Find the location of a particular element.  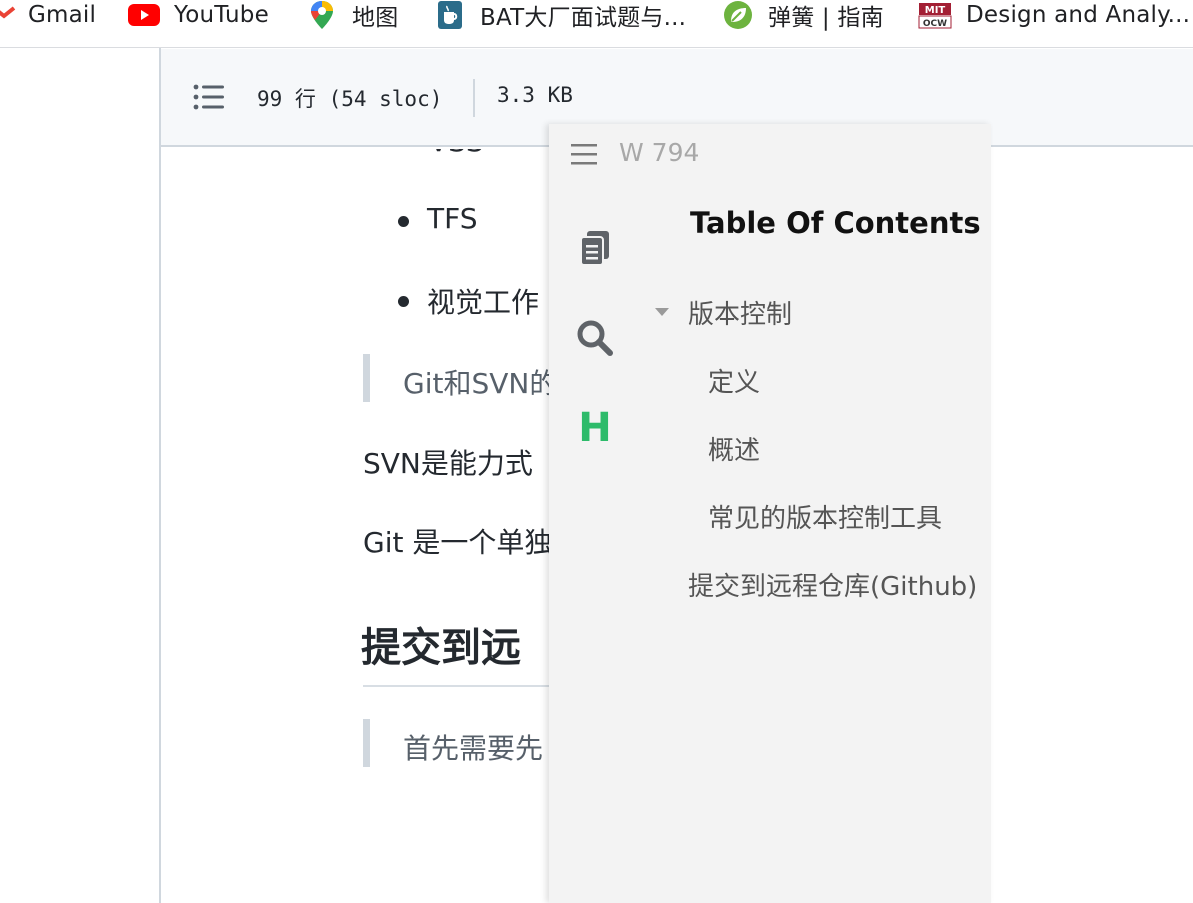

meta-divider is located at coordinates (474, 98).